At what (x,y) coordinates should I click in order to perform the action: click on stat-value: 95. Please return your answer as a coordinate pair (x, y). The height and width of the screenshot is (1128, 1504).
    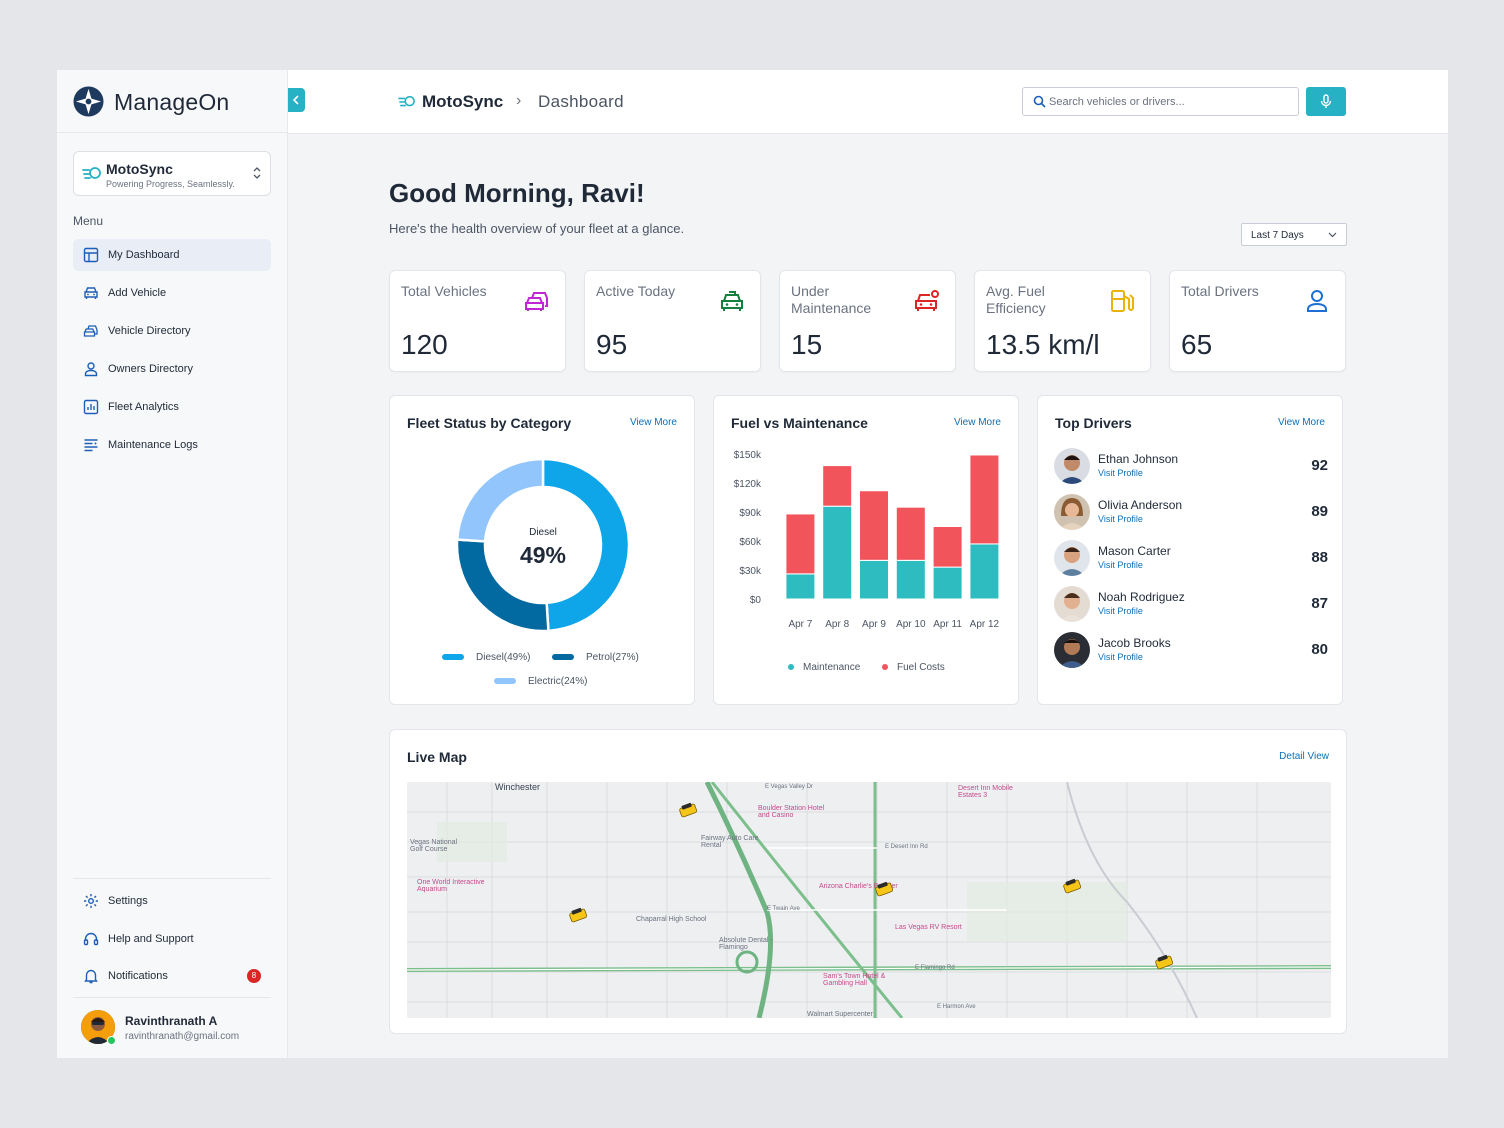
    Looking at the image, I should click on (612, 344).